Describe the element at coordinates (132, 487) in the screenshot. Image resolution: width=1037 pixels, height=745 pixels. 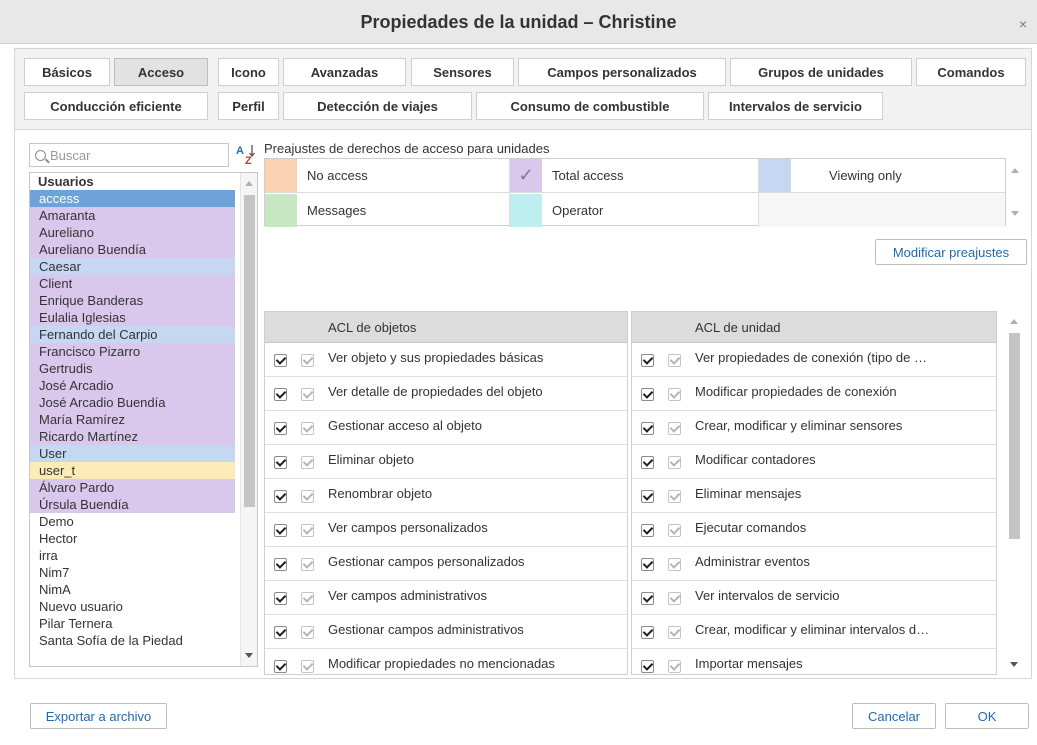
I see `user-item: Álvaro Pardo` at that location.